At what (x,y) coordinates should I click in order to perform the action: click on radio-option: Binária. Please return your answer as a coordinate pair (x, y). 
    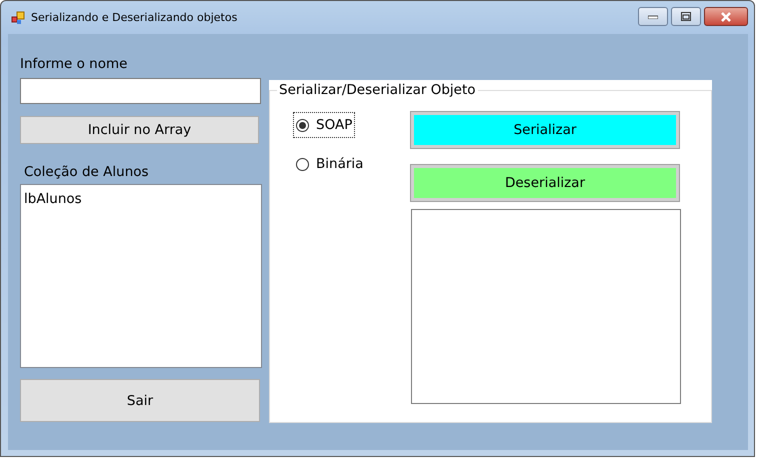
    Looking at the image, I should click on (329, 164).